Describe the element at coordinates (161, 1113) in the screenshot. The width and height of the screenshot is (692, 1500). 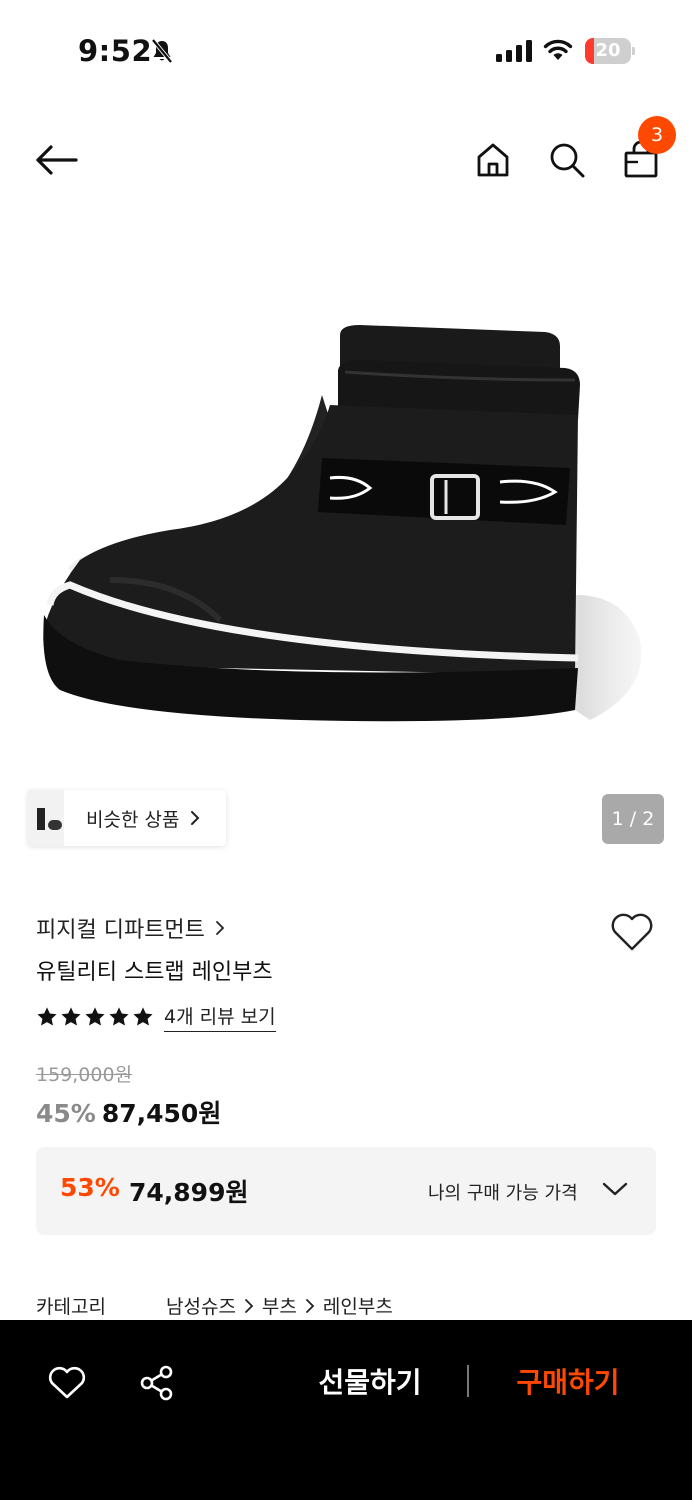
I see `sale-price: 87,450원` at that location.